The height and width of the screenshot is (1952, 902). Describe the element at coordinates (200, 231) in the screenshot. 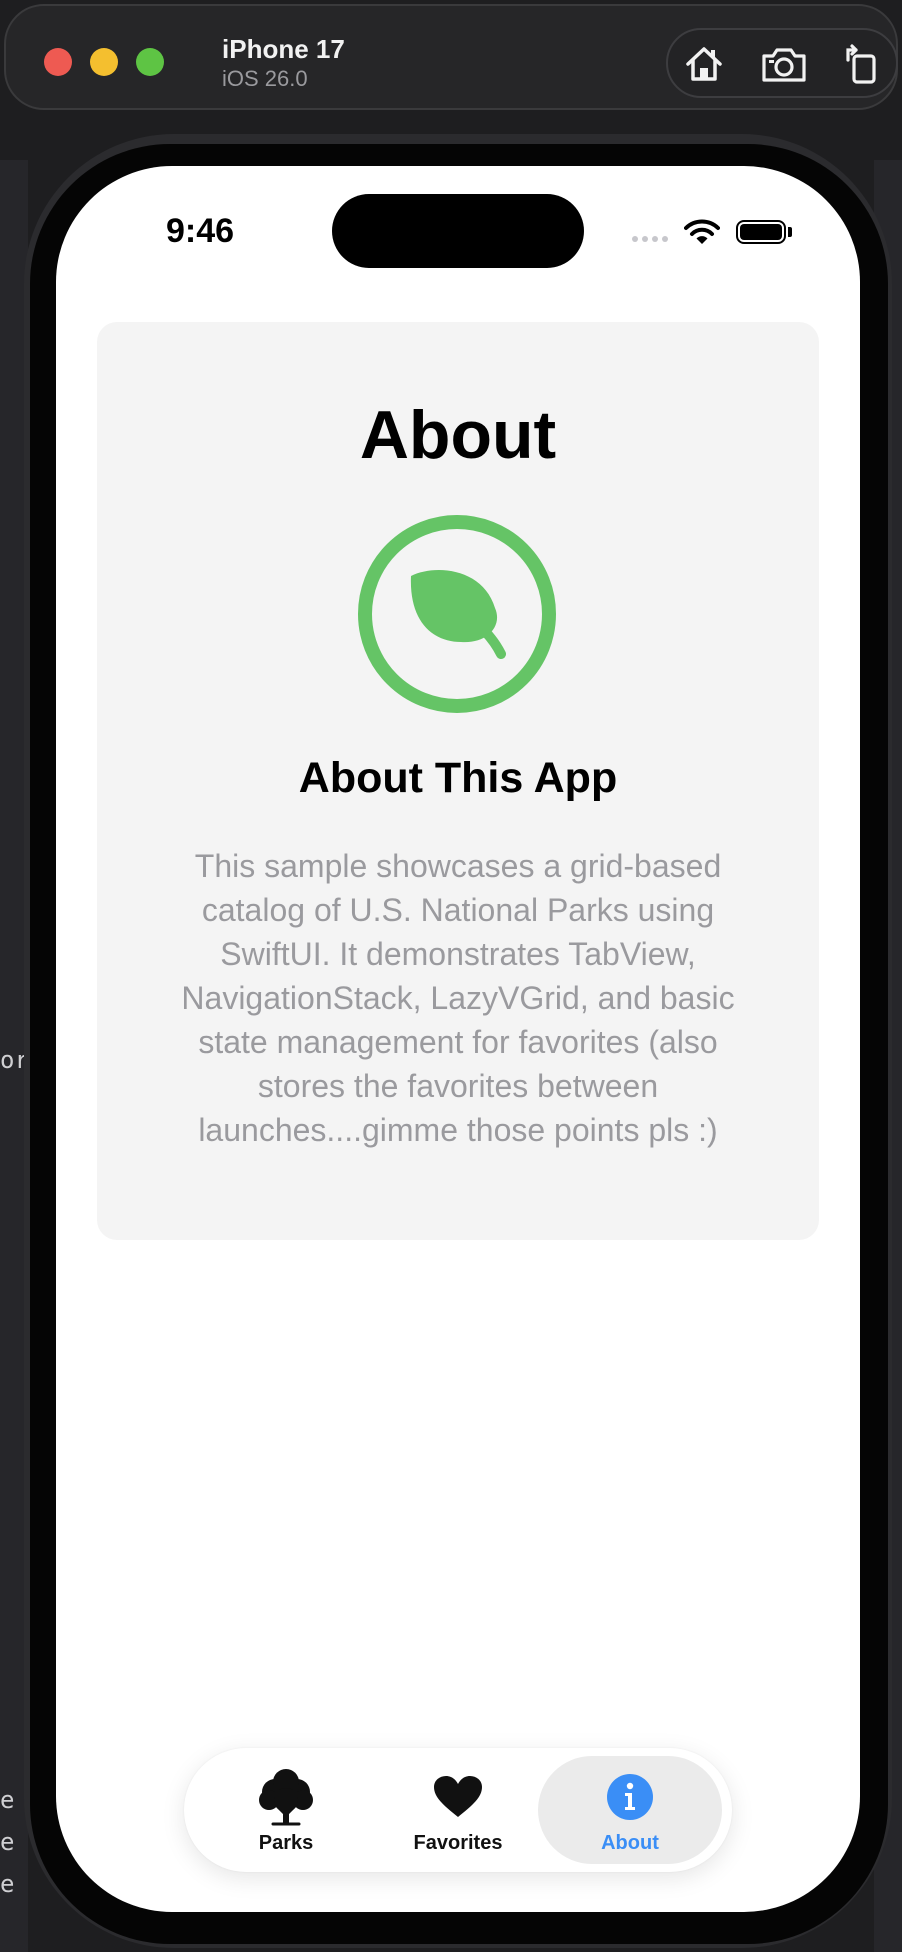

I see `status-time: 9:46` at that location.